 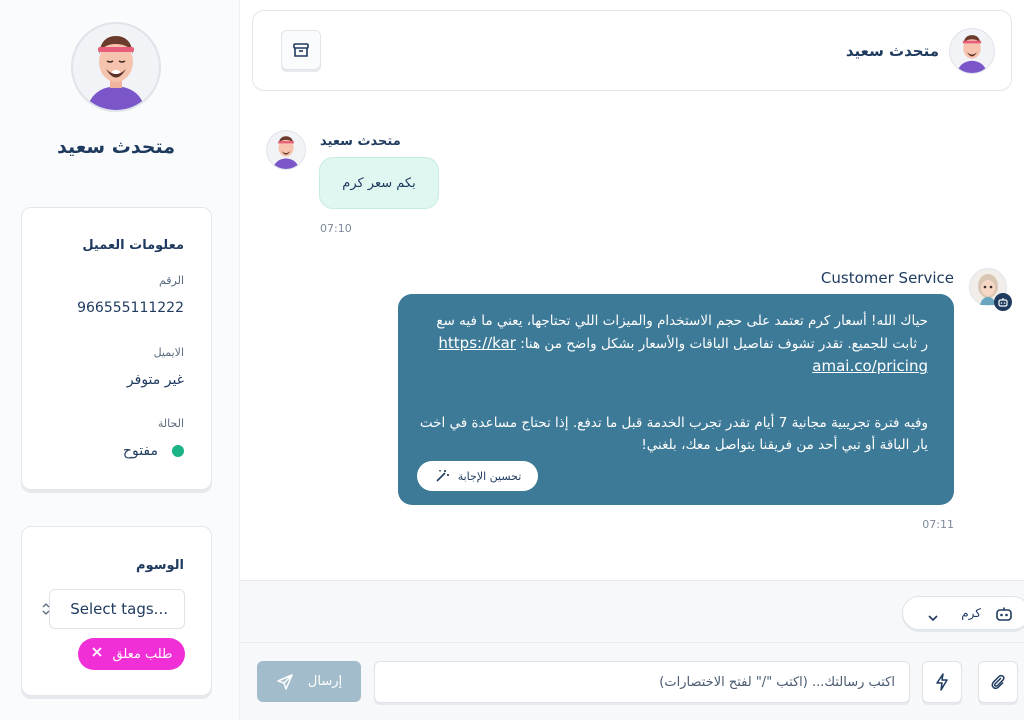 What do you see at coordinates (489, 476) in the screenshot?
I see `improve-answer-label: تحسين الإجابة` at bounding box center [489, 476].